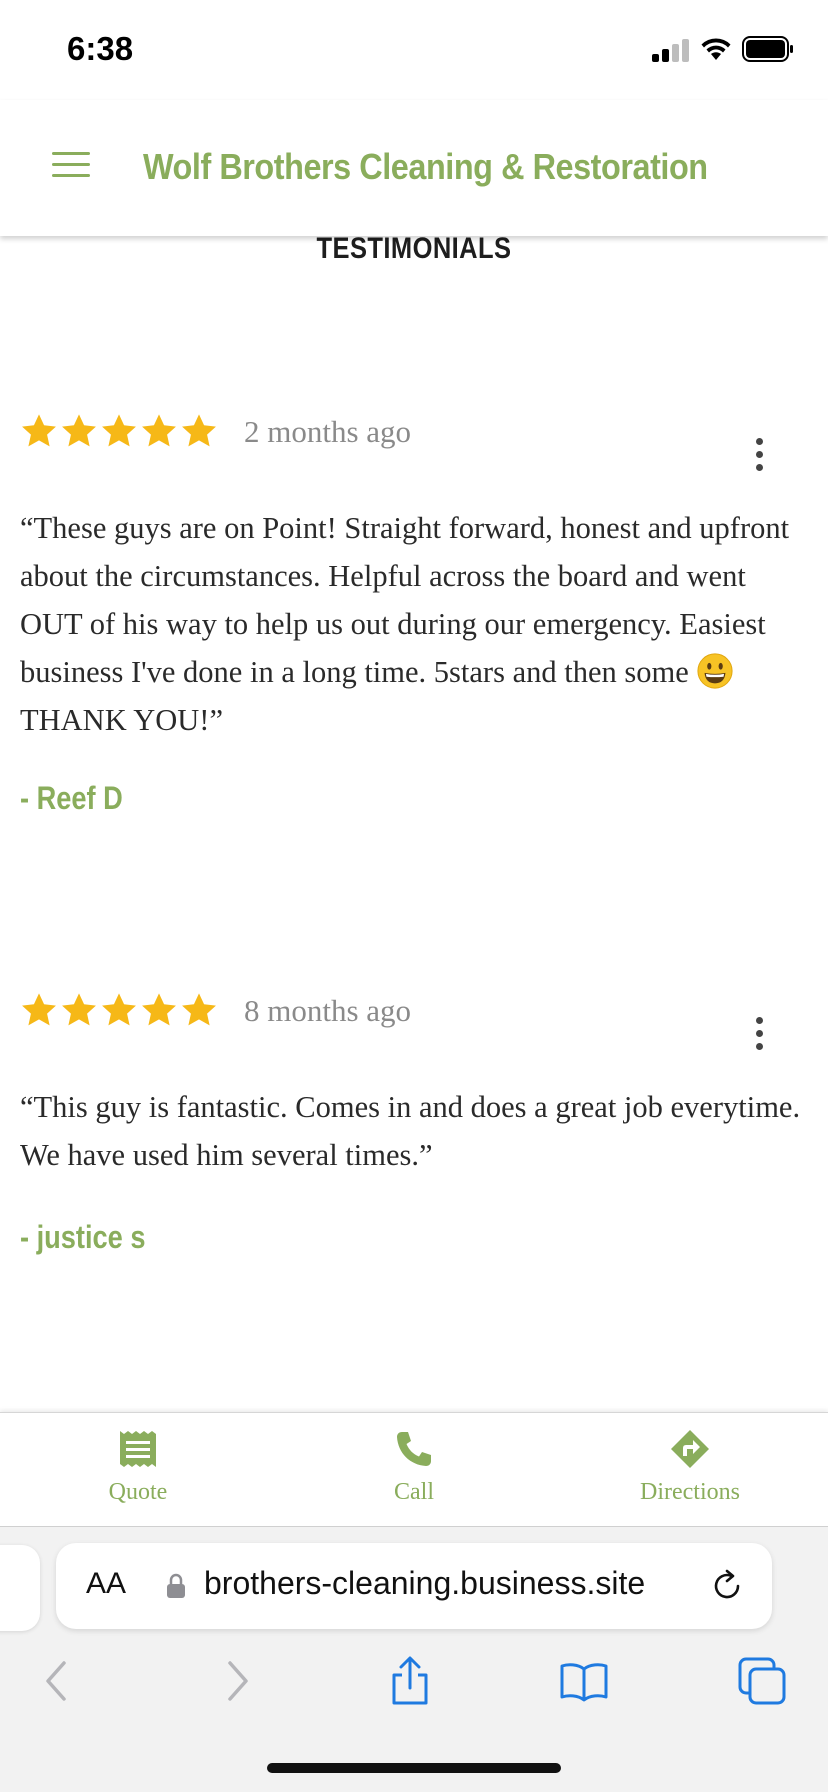 This screenshot has height=1792, width=828. Describe the element at coordinates (410, 1681) in the screenshot. I see `share-icon` at that location.